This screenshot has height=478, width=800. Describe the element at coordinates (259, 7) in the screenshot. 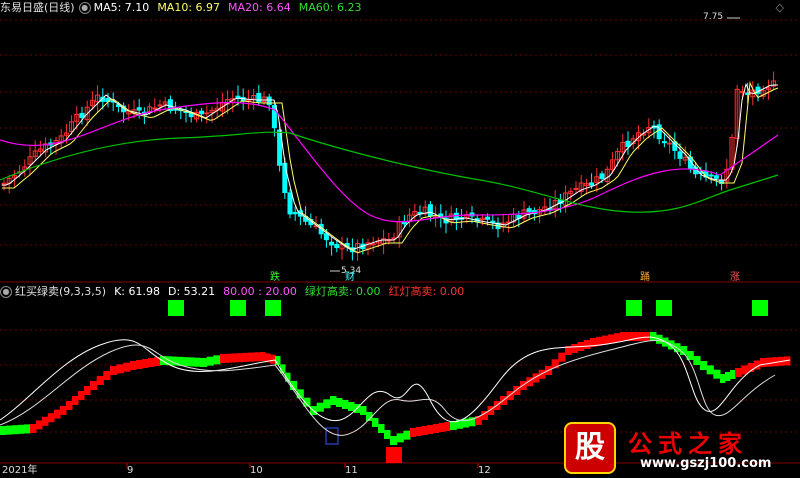

I see `ma20-value: MA20: 6.64` at that location.